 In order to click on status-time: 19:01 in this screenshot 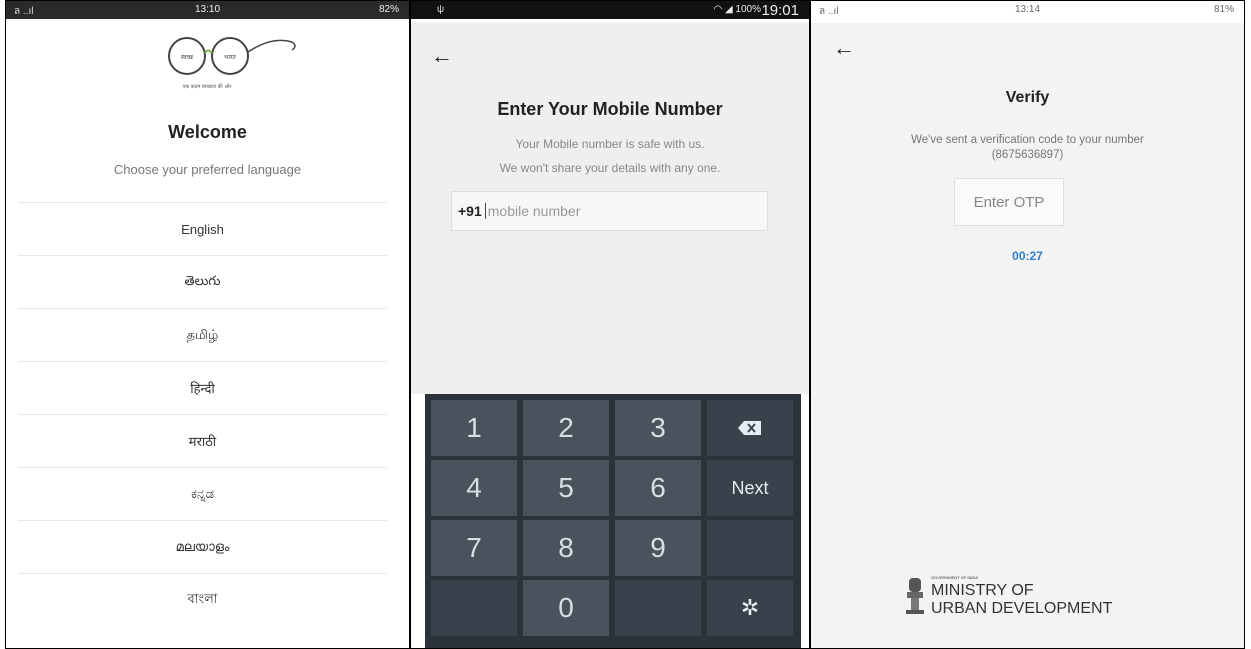, I will do `click(780, 10)`.